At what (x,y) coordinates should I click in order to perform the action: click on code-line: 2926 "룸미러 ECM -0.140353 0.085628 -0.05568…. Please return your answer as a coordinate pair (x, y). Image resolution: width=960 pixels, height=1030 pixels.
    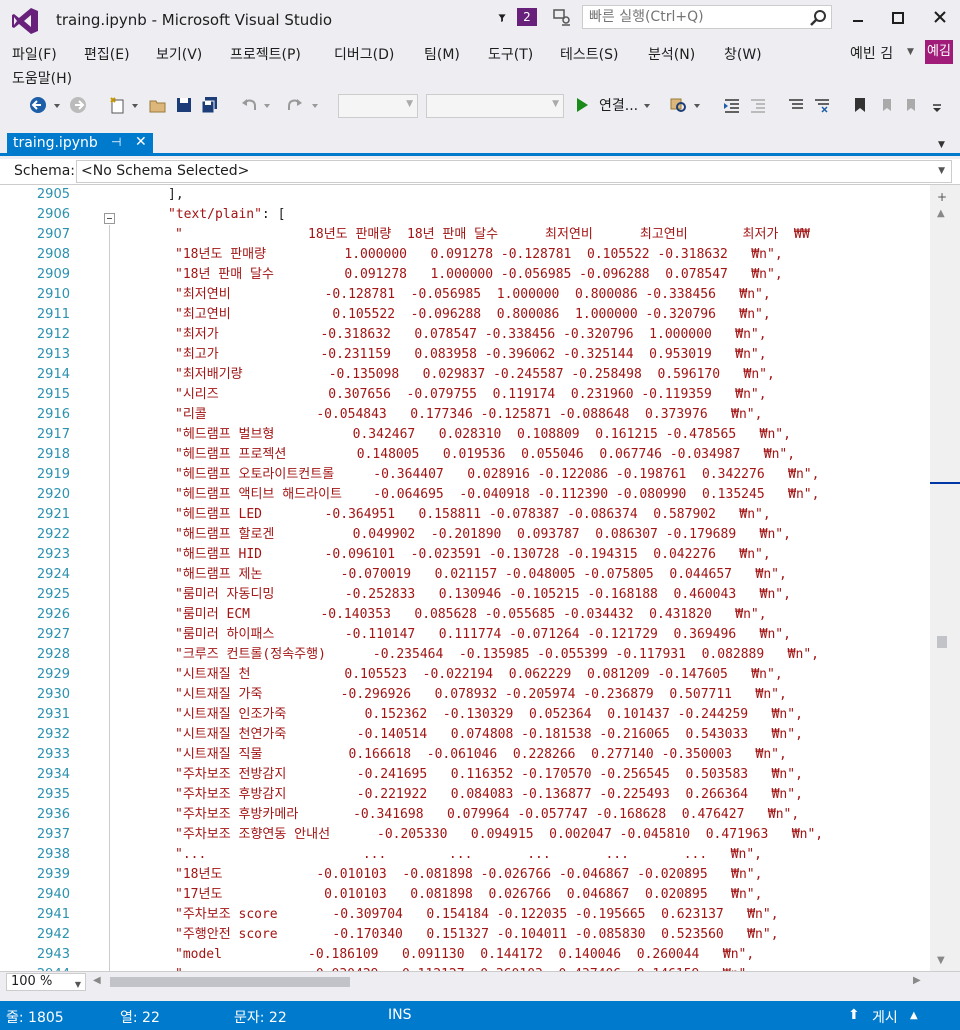
    Looking at the image, I should click on (465, 615).